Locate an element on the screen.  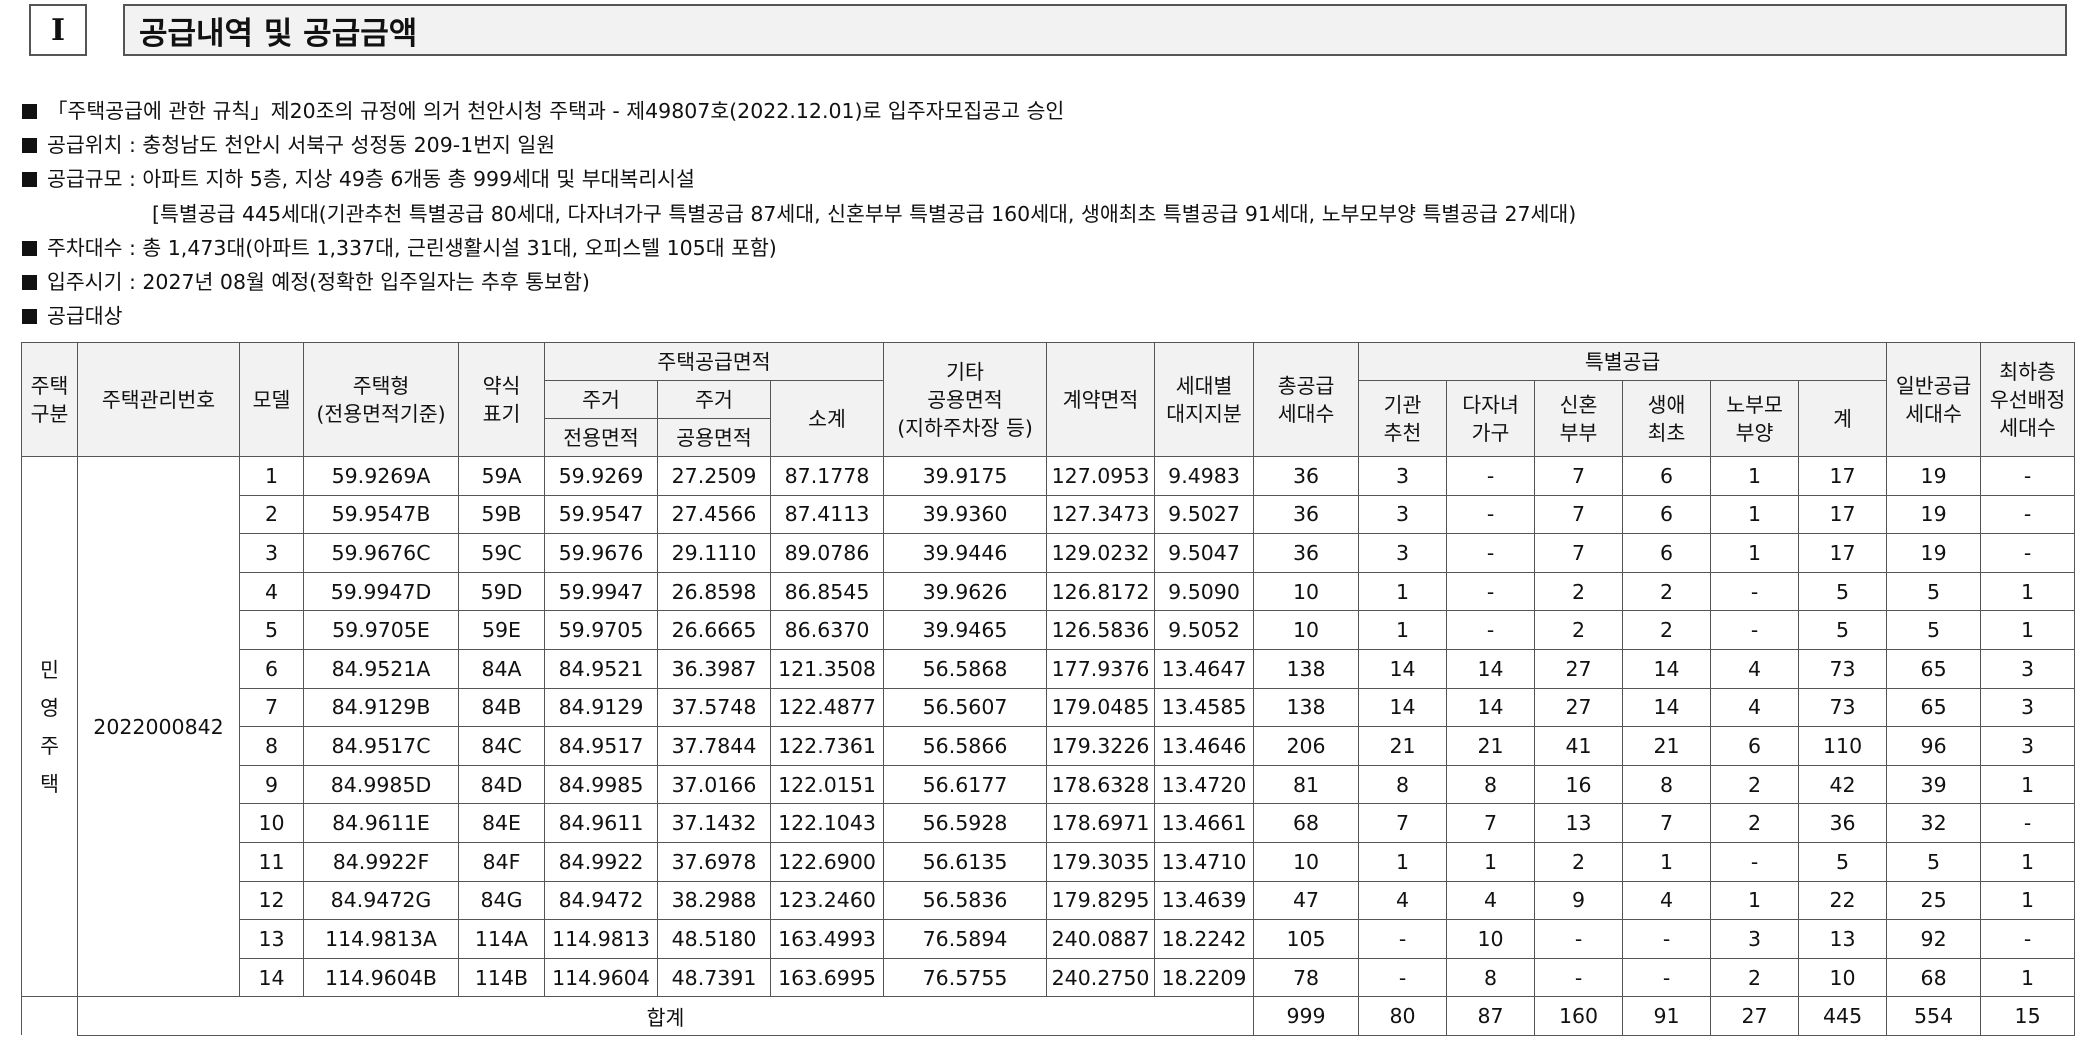
table-cell: 9.5052 is located at coordinates (1204, 630).